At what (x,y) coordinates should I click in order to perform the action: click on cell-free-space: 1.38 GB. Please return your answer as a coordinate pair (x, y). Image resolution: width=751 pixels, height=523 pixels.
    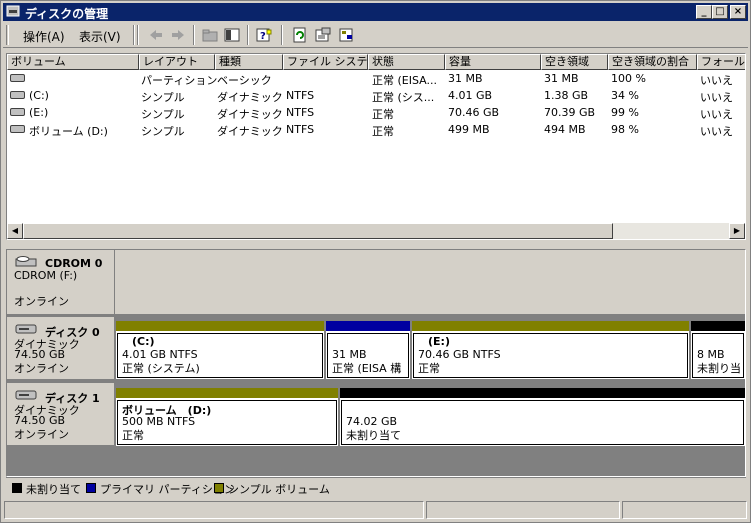
    Looking at the image, I should click on (566, 95).